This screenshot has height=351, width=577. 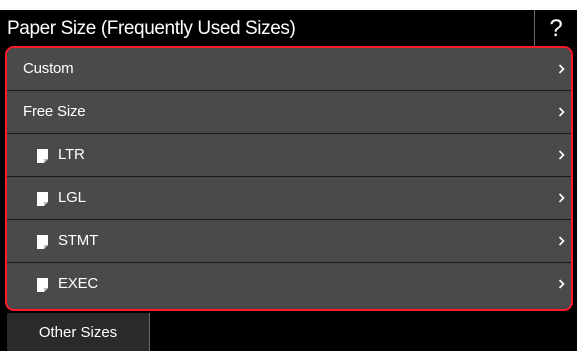 What do you see at coordinates (289, 69) in the screenshot?
I see `list-item-custom: Custom` at bounding box center [289, 69].